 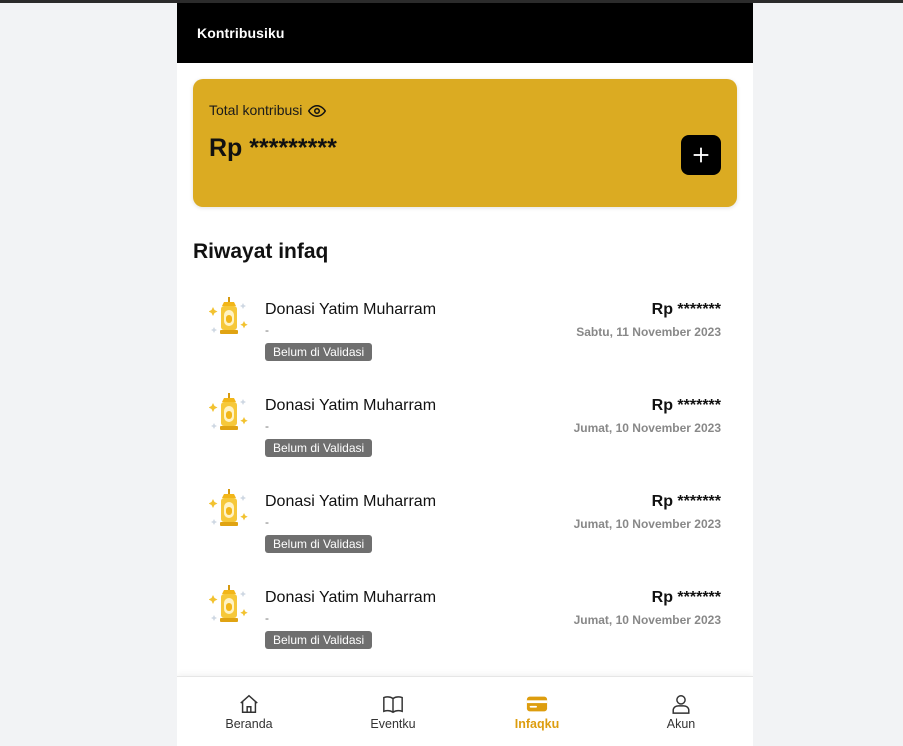 I want to click on plus-icon, so click(x=701, y=155).